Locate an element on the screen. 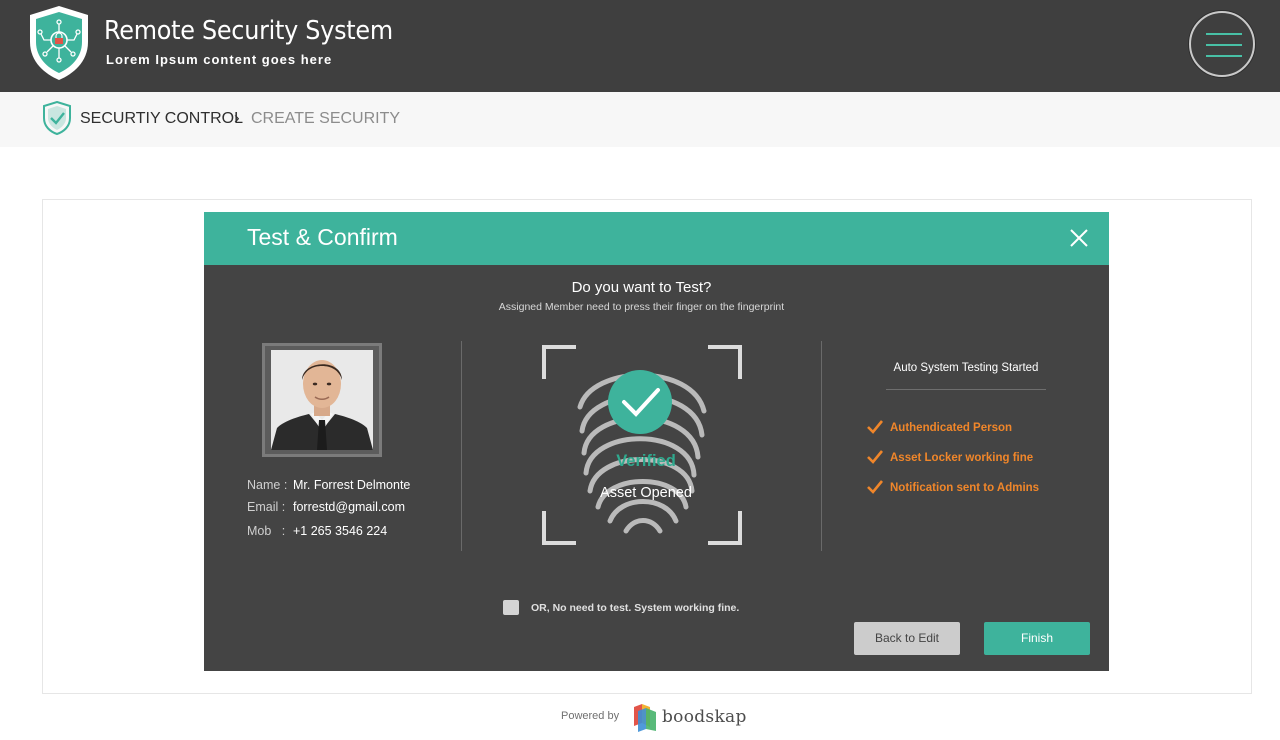  powered-by-label: Powered by is located at coordinates (590, 716).